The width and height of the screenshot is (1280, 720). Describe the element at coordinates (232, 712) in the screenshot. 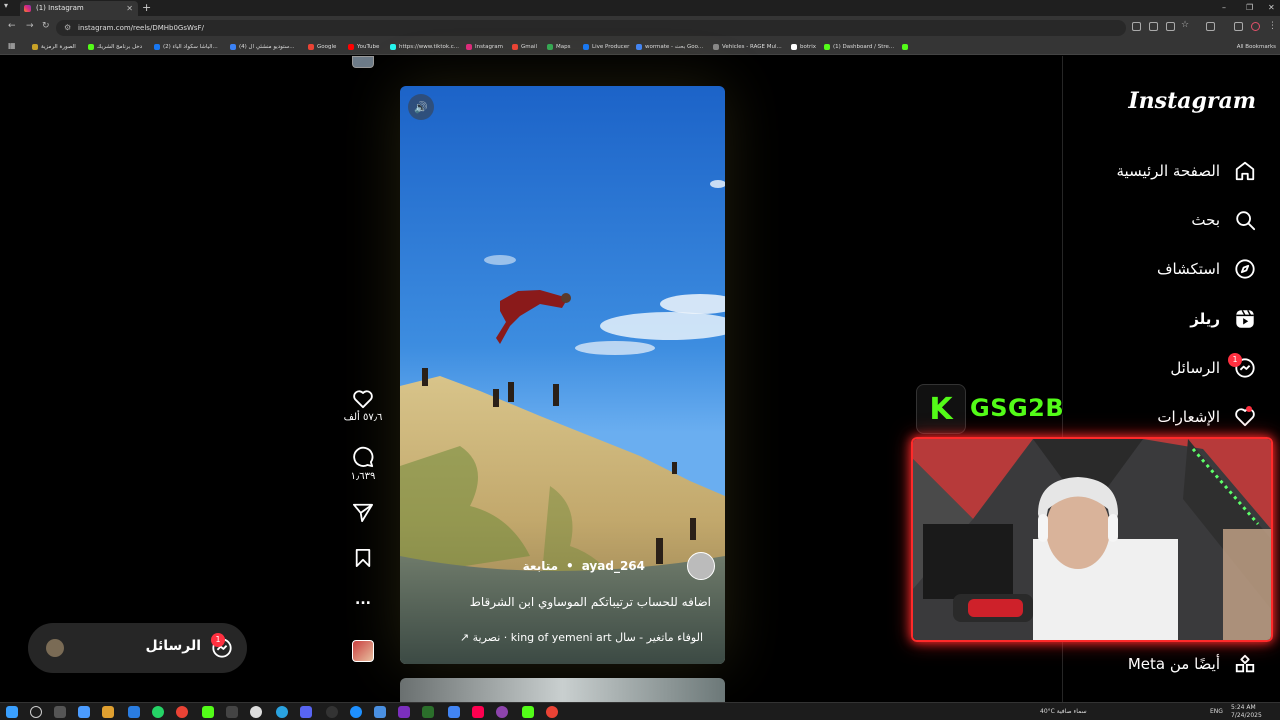

I see `epic-games-icon` at that location.